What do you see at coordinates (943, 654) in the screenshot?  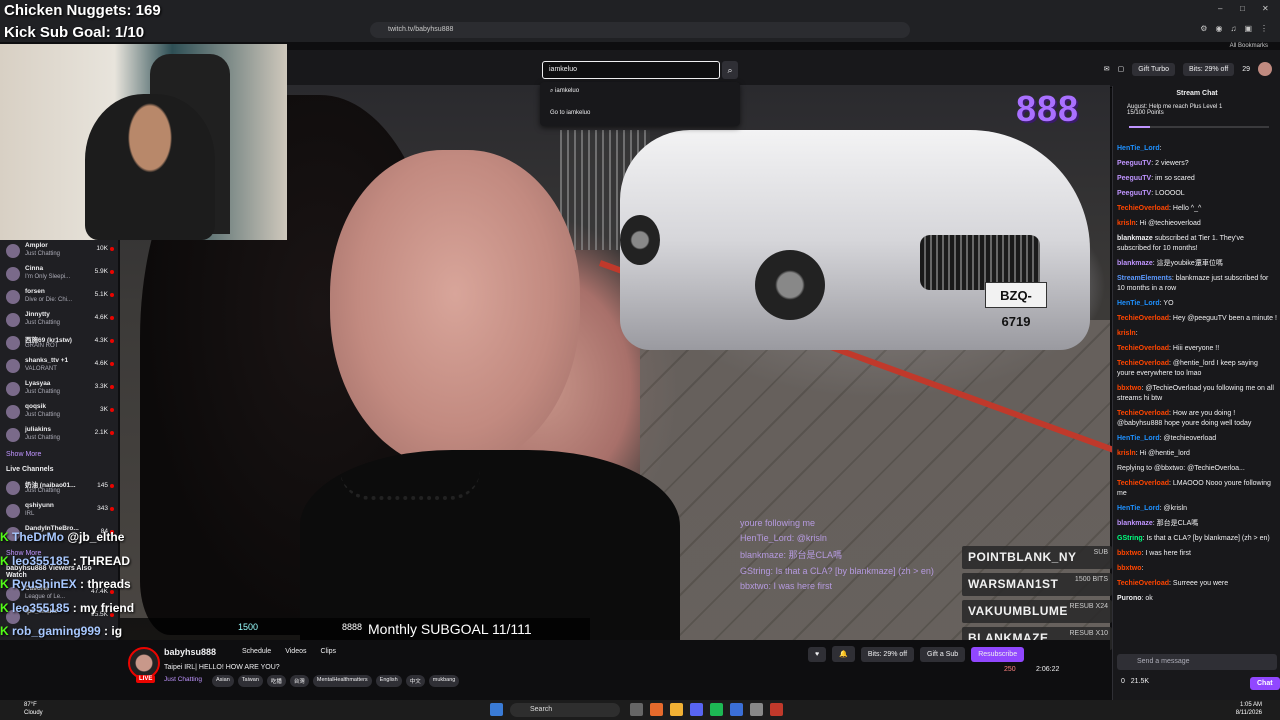 I see `gift-sub-button: Gift a Sub` at bounding box center [943, 654].